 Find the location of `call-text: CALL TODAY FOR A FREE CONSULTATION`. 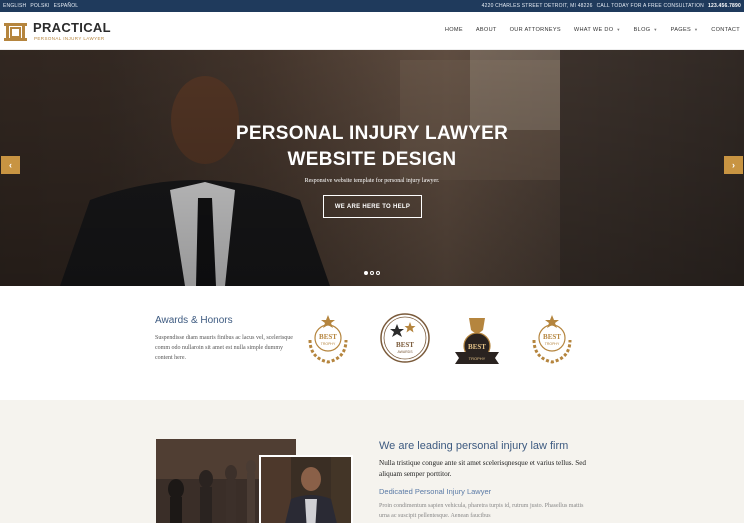

call-text: CALL TODAY FOR A FREE CONSULTATION is located at coordinates (650, 6).